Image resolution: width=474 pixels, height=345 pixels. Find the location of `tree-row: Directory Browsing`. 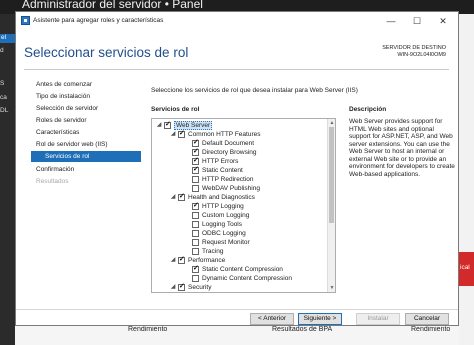

tree-row: Directory Browsing is located at coordinates (239, 152).